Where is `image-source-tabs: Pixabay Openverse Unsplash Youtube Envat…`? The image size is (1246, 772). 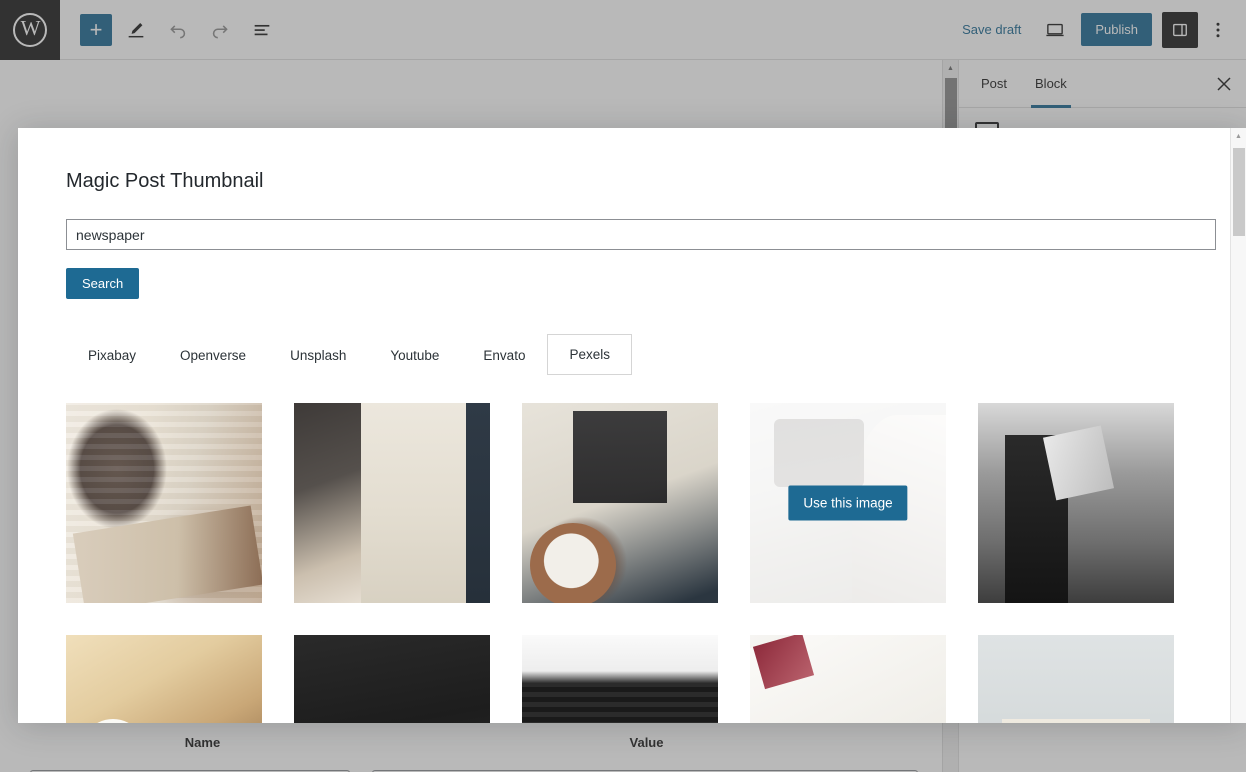 image-source-tabs: Pixabay Openverse Unsplash Youtube Envat… is located at coordinates (633, 352).